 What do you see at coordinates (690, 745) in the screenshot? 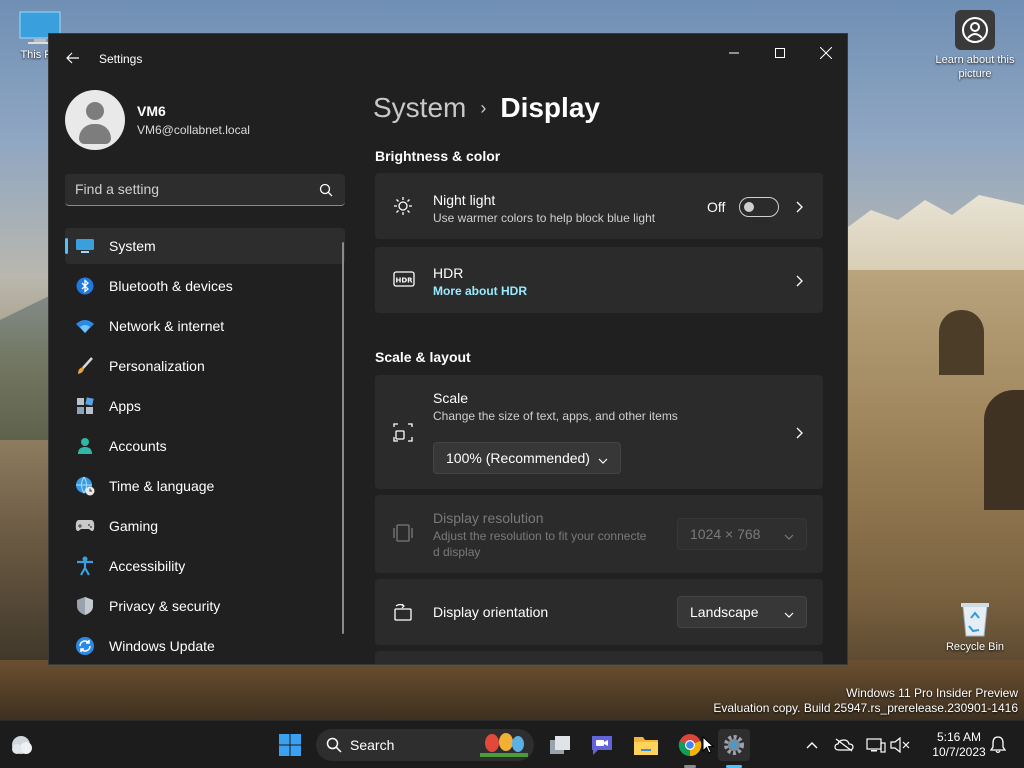
I see `chrome-icon` at bounding box center [690, 745].